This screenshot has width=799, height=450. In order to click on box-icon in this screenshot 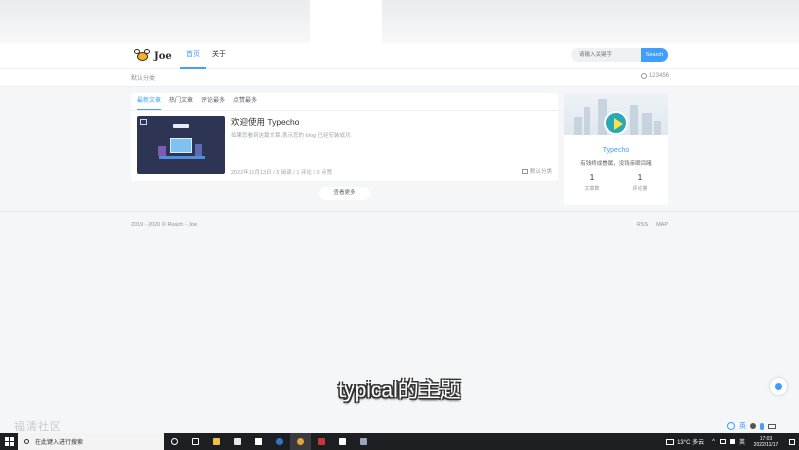, I will do `click(524, 171)`.